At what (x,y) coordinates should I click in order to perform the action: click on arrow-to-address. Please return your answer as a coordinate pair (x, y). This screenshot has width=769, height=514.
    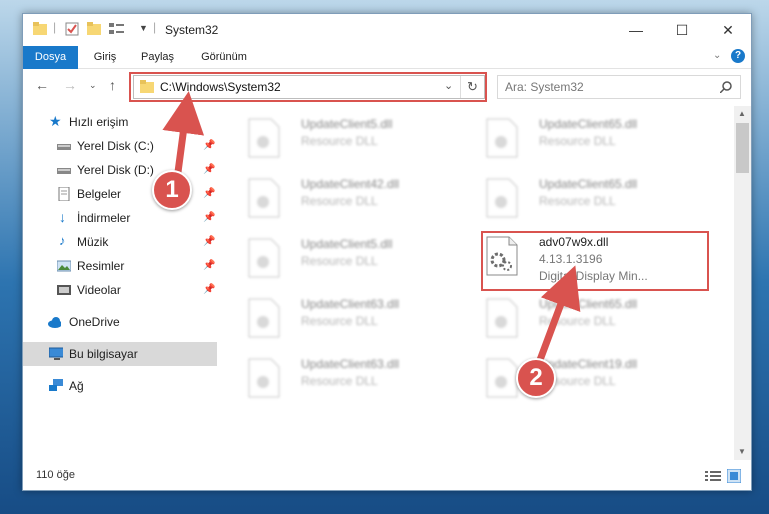
    Looking at the image, I should click on (183, 133).